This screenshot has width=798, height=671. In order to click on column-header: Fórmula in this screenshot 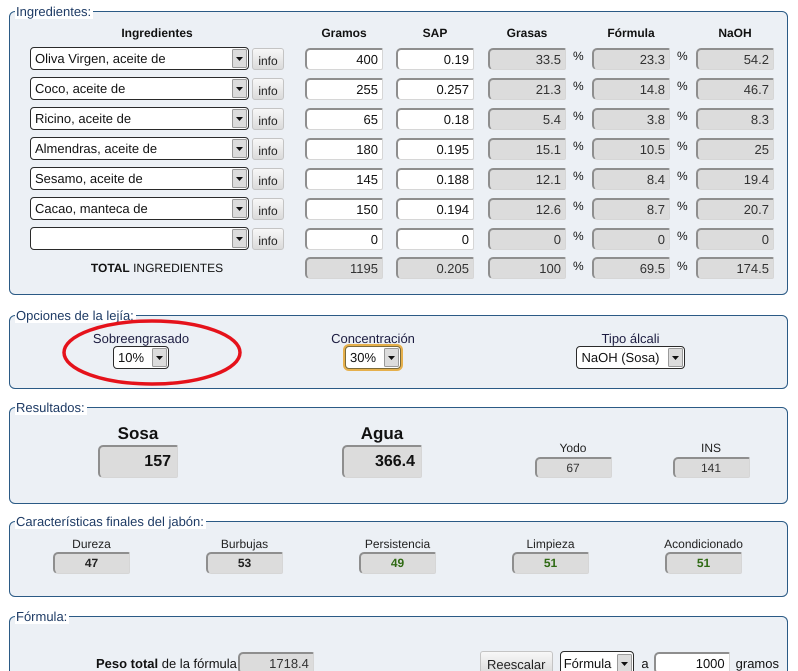, I will do `click(631, 33)`.